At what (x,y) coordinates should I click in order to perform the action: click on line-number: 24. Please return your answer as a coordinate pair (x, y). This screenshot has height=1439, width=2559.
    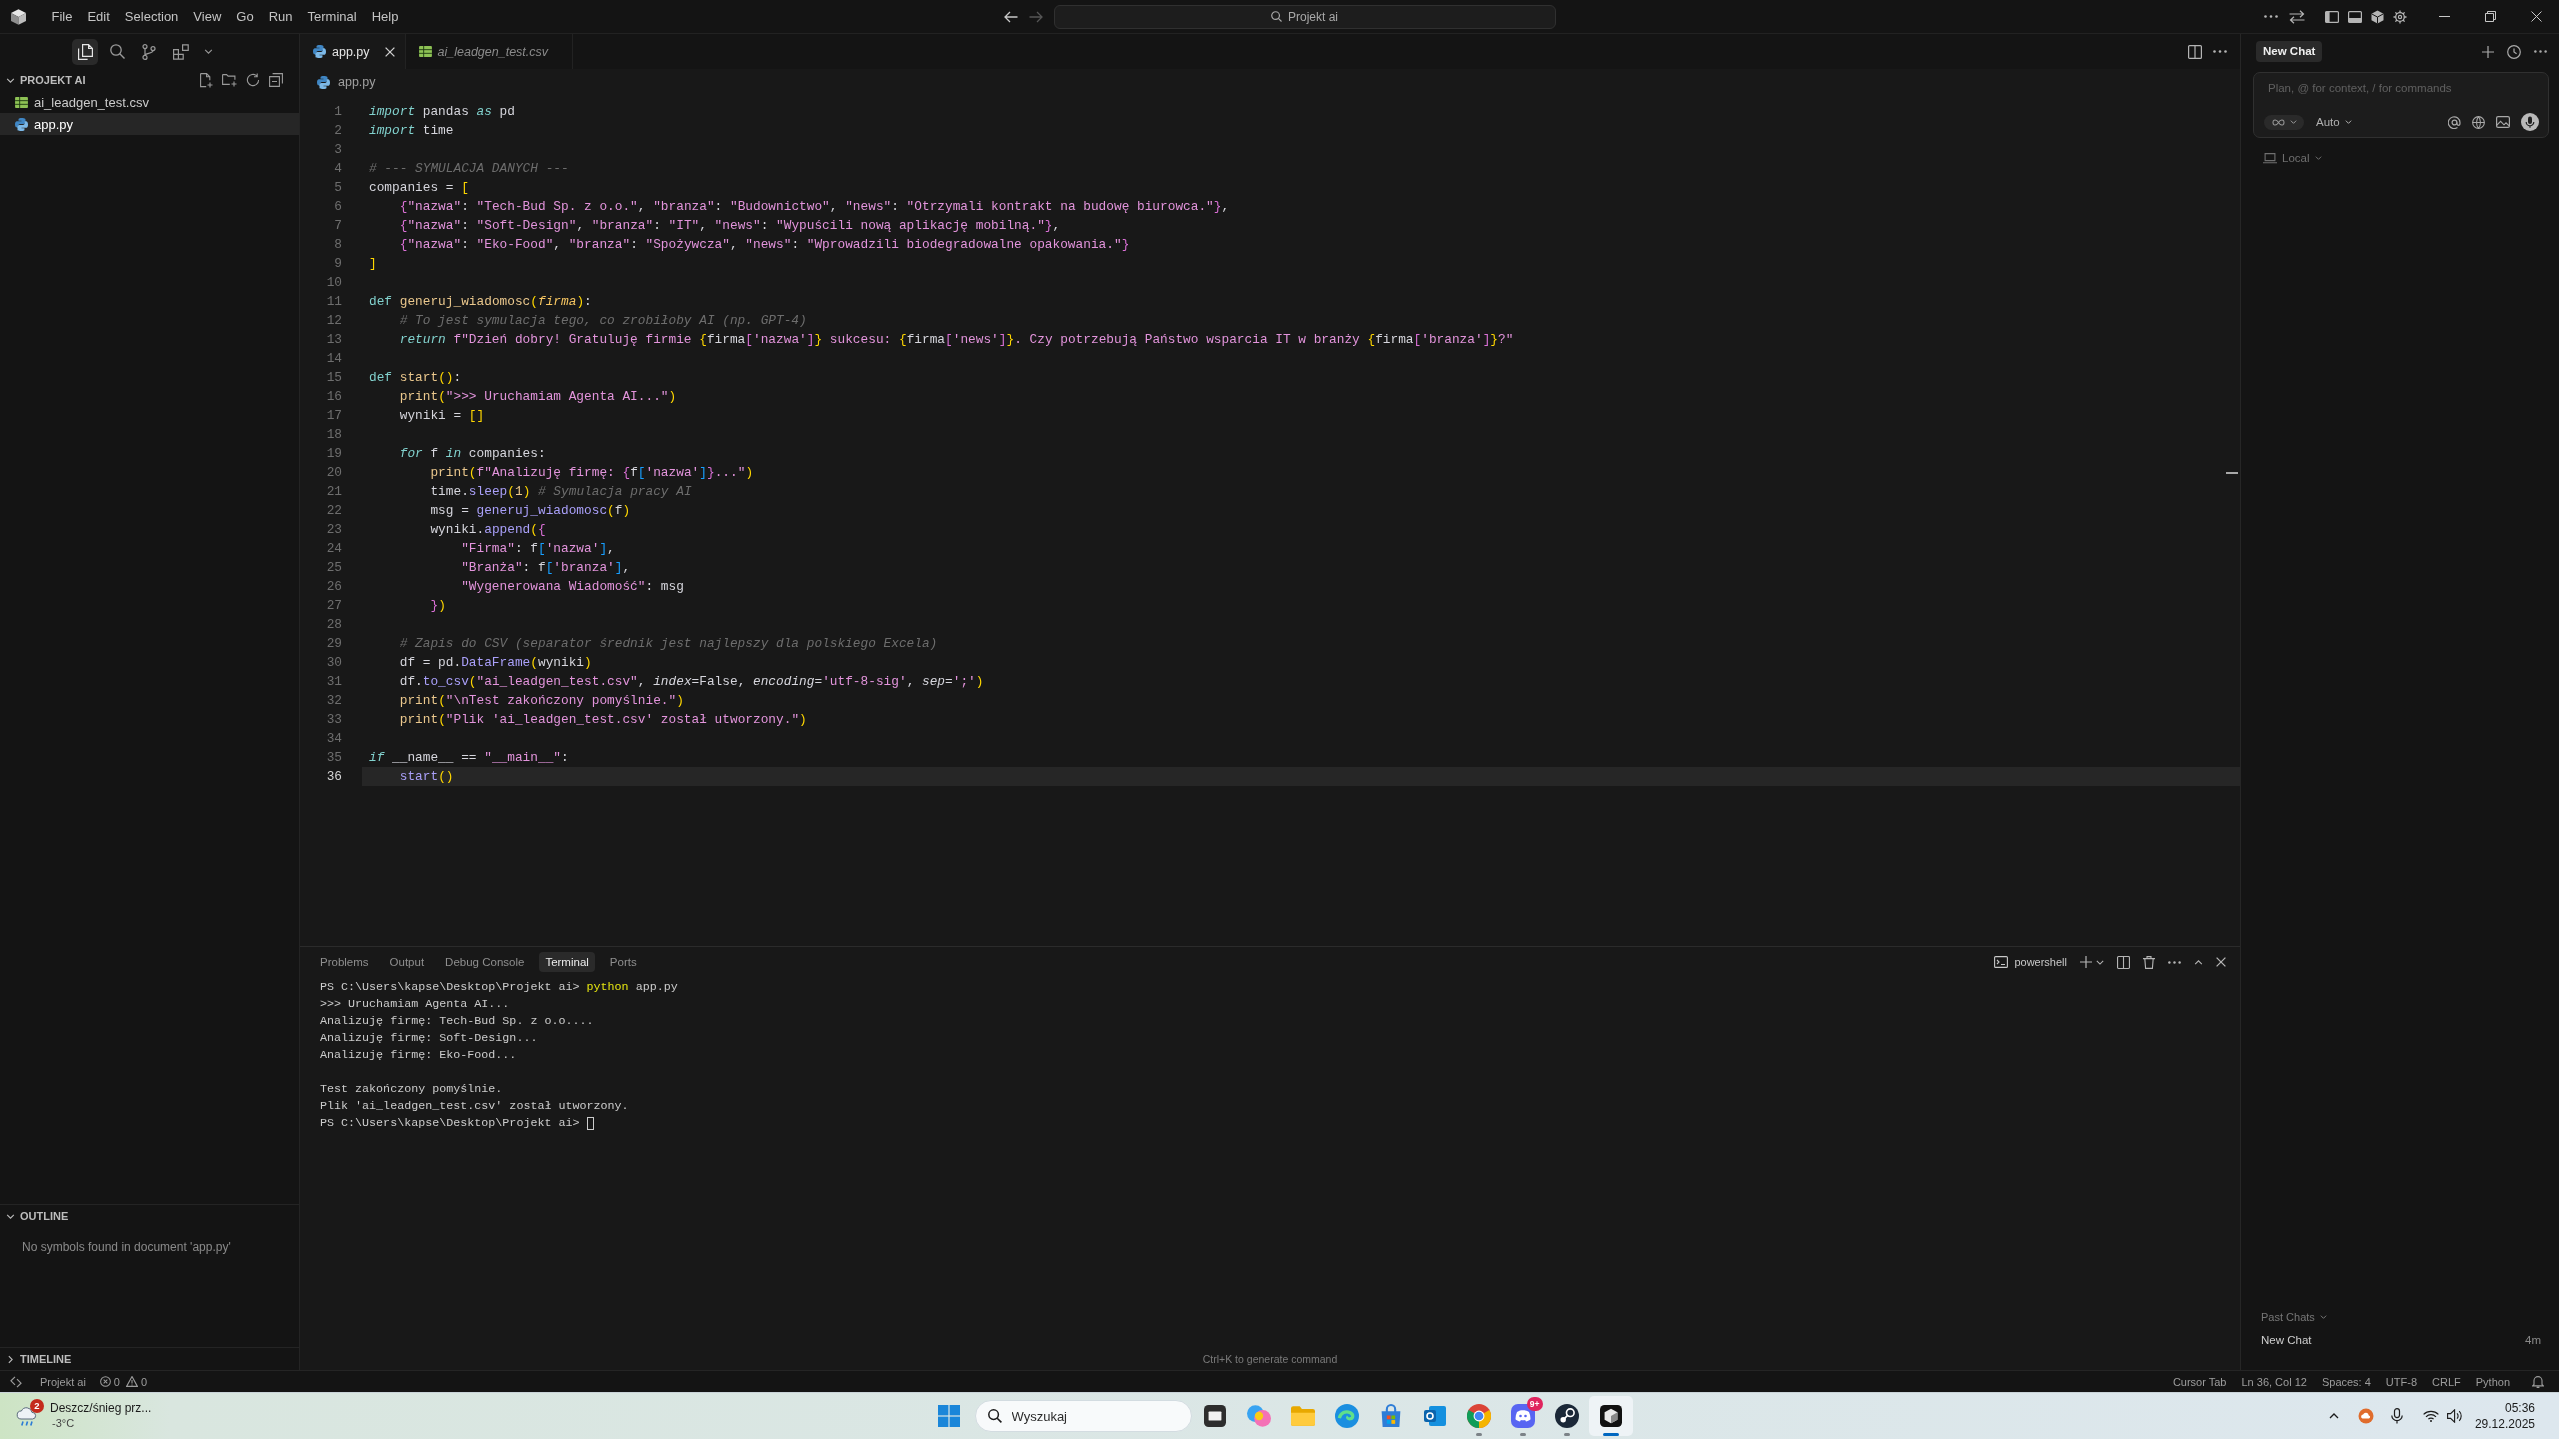
    Looking at the image, I should click on (333, 549).